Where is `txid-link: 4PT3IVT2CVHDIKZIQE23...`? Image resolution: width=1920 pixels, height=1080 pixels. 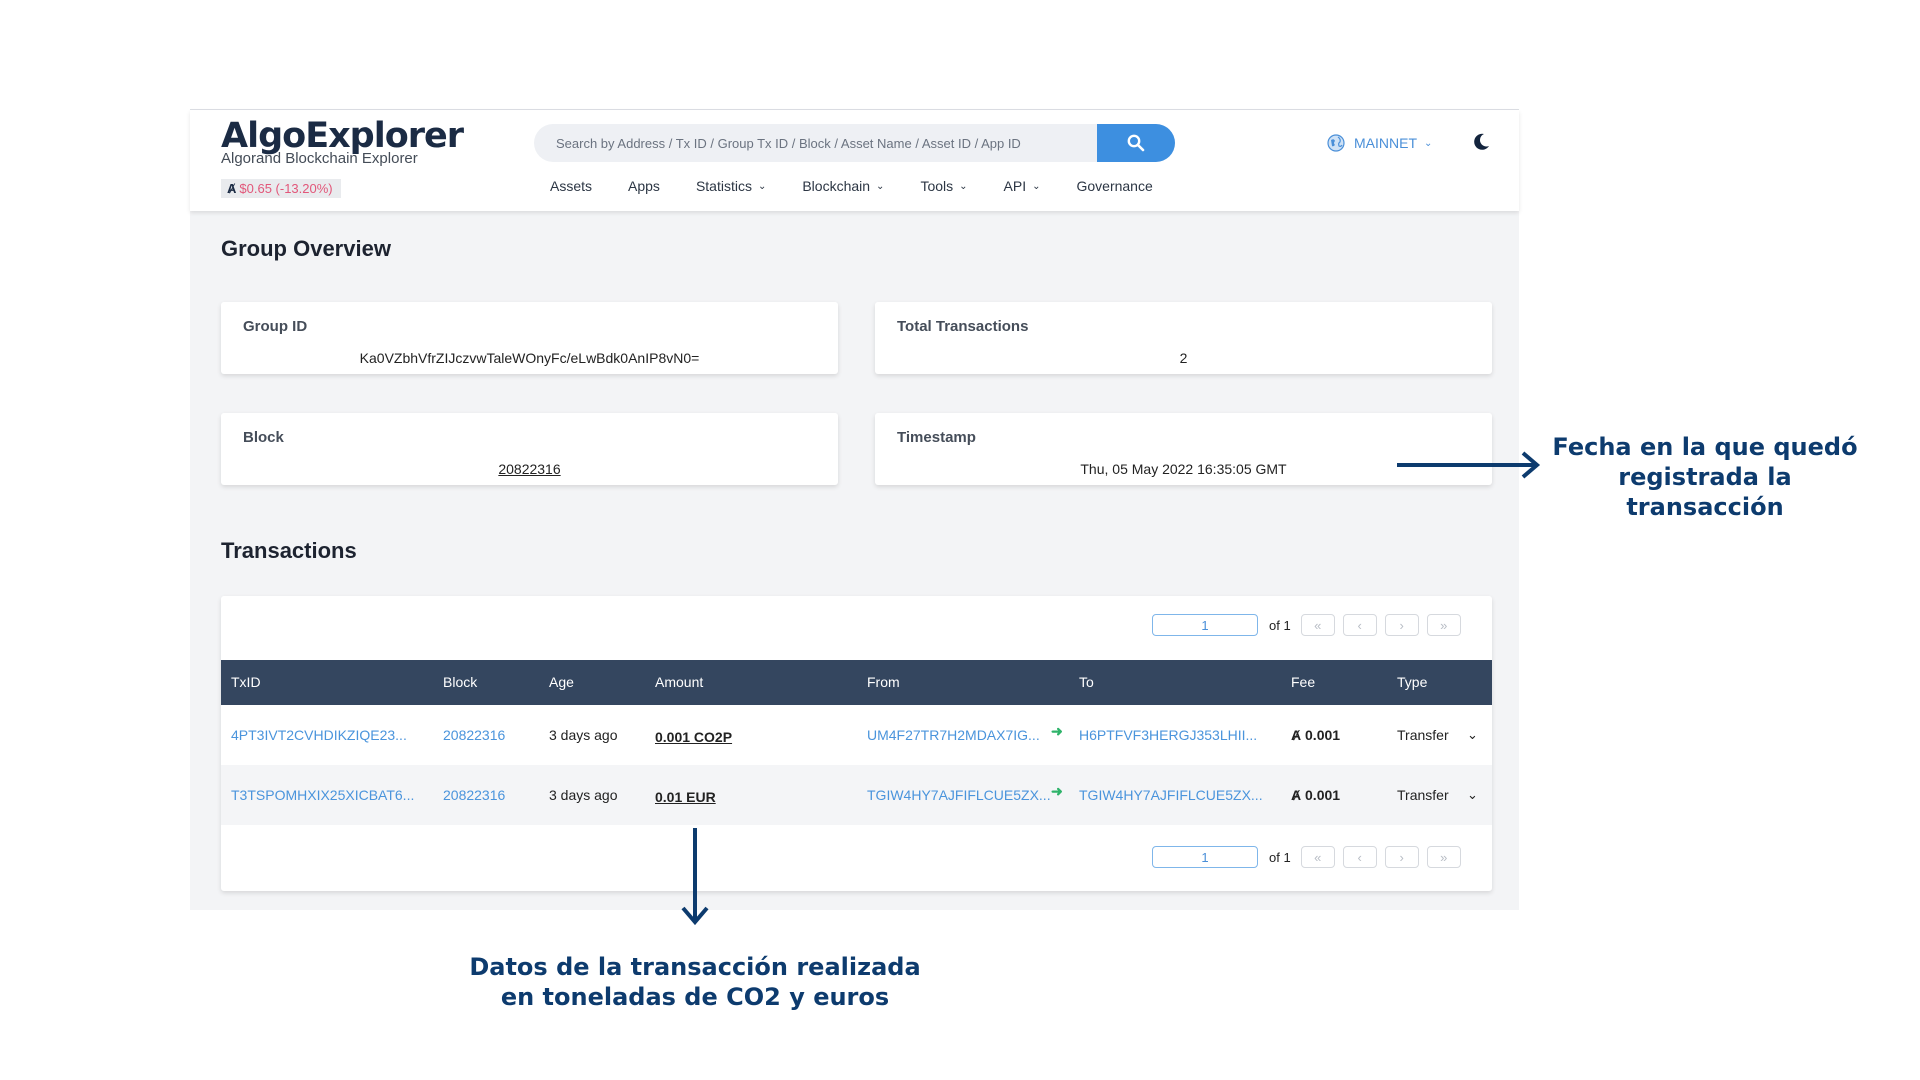
txid-link: 4PT3IVT2CVHDIKZIQE23... is located at coordinates (319, 735).